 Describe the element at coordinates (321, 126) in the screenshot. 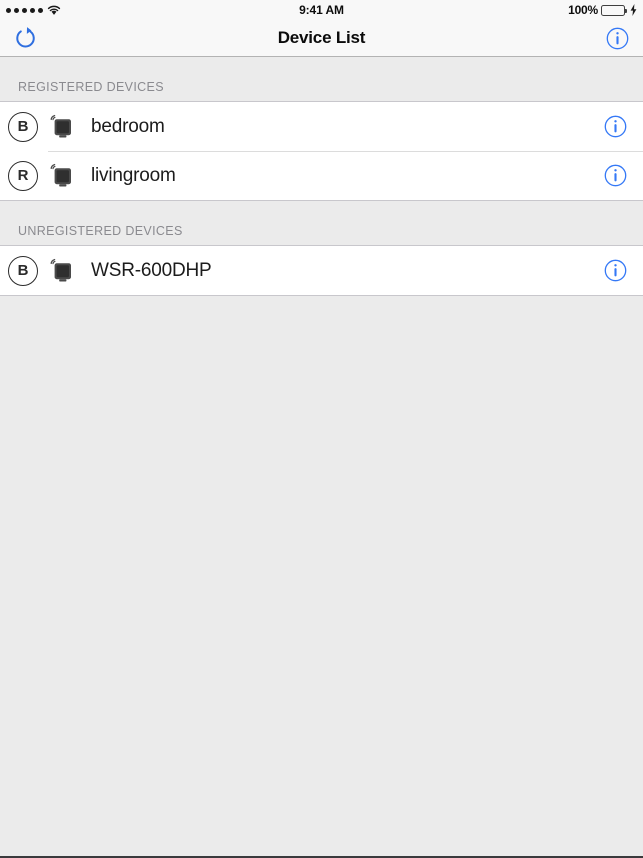

I see `device-row-bedroom: B bedroom` at that location.